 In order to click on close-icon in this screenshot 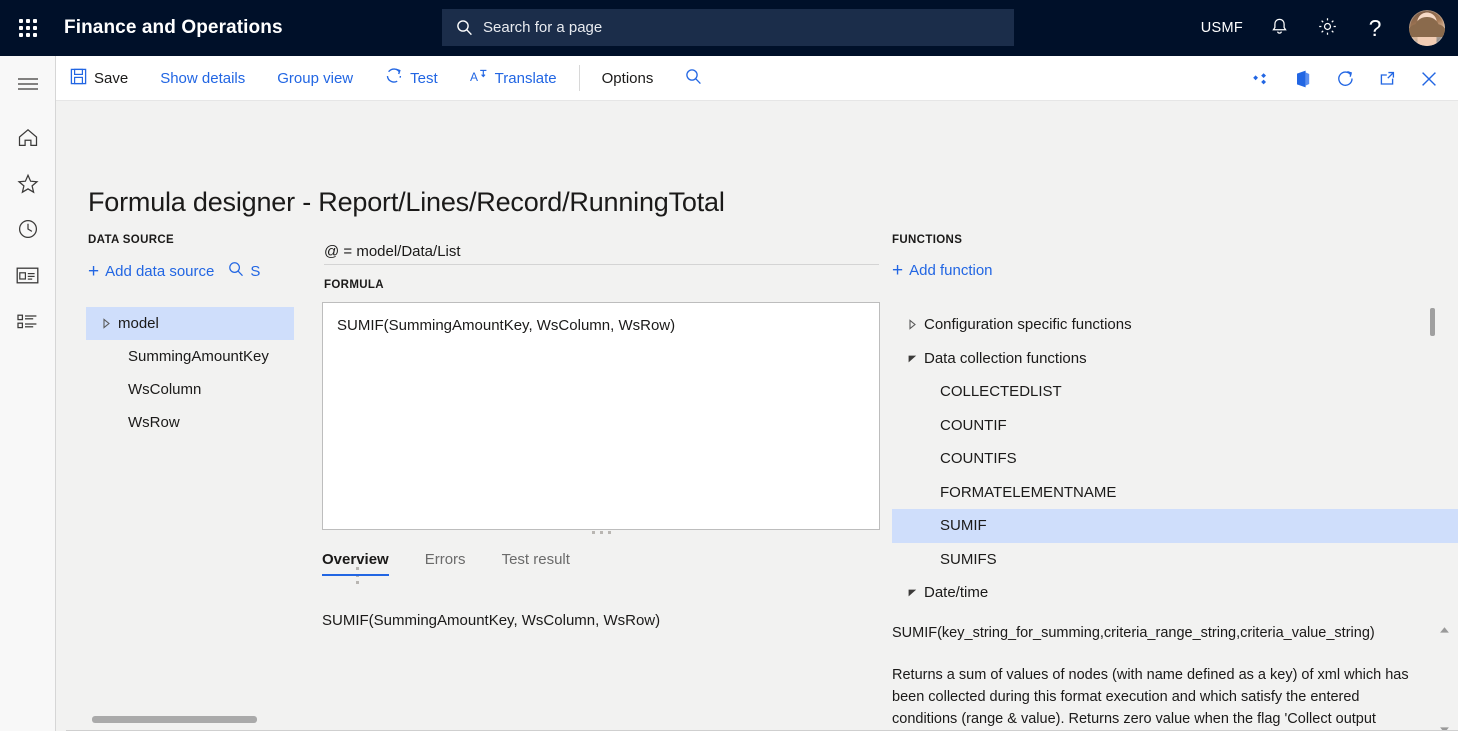, I will do `click(1429, 78)`.